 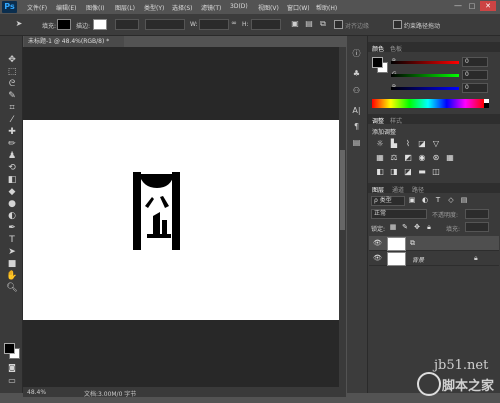 I want to click on blur-tool-icon: ●, so click(x=12, y=204).